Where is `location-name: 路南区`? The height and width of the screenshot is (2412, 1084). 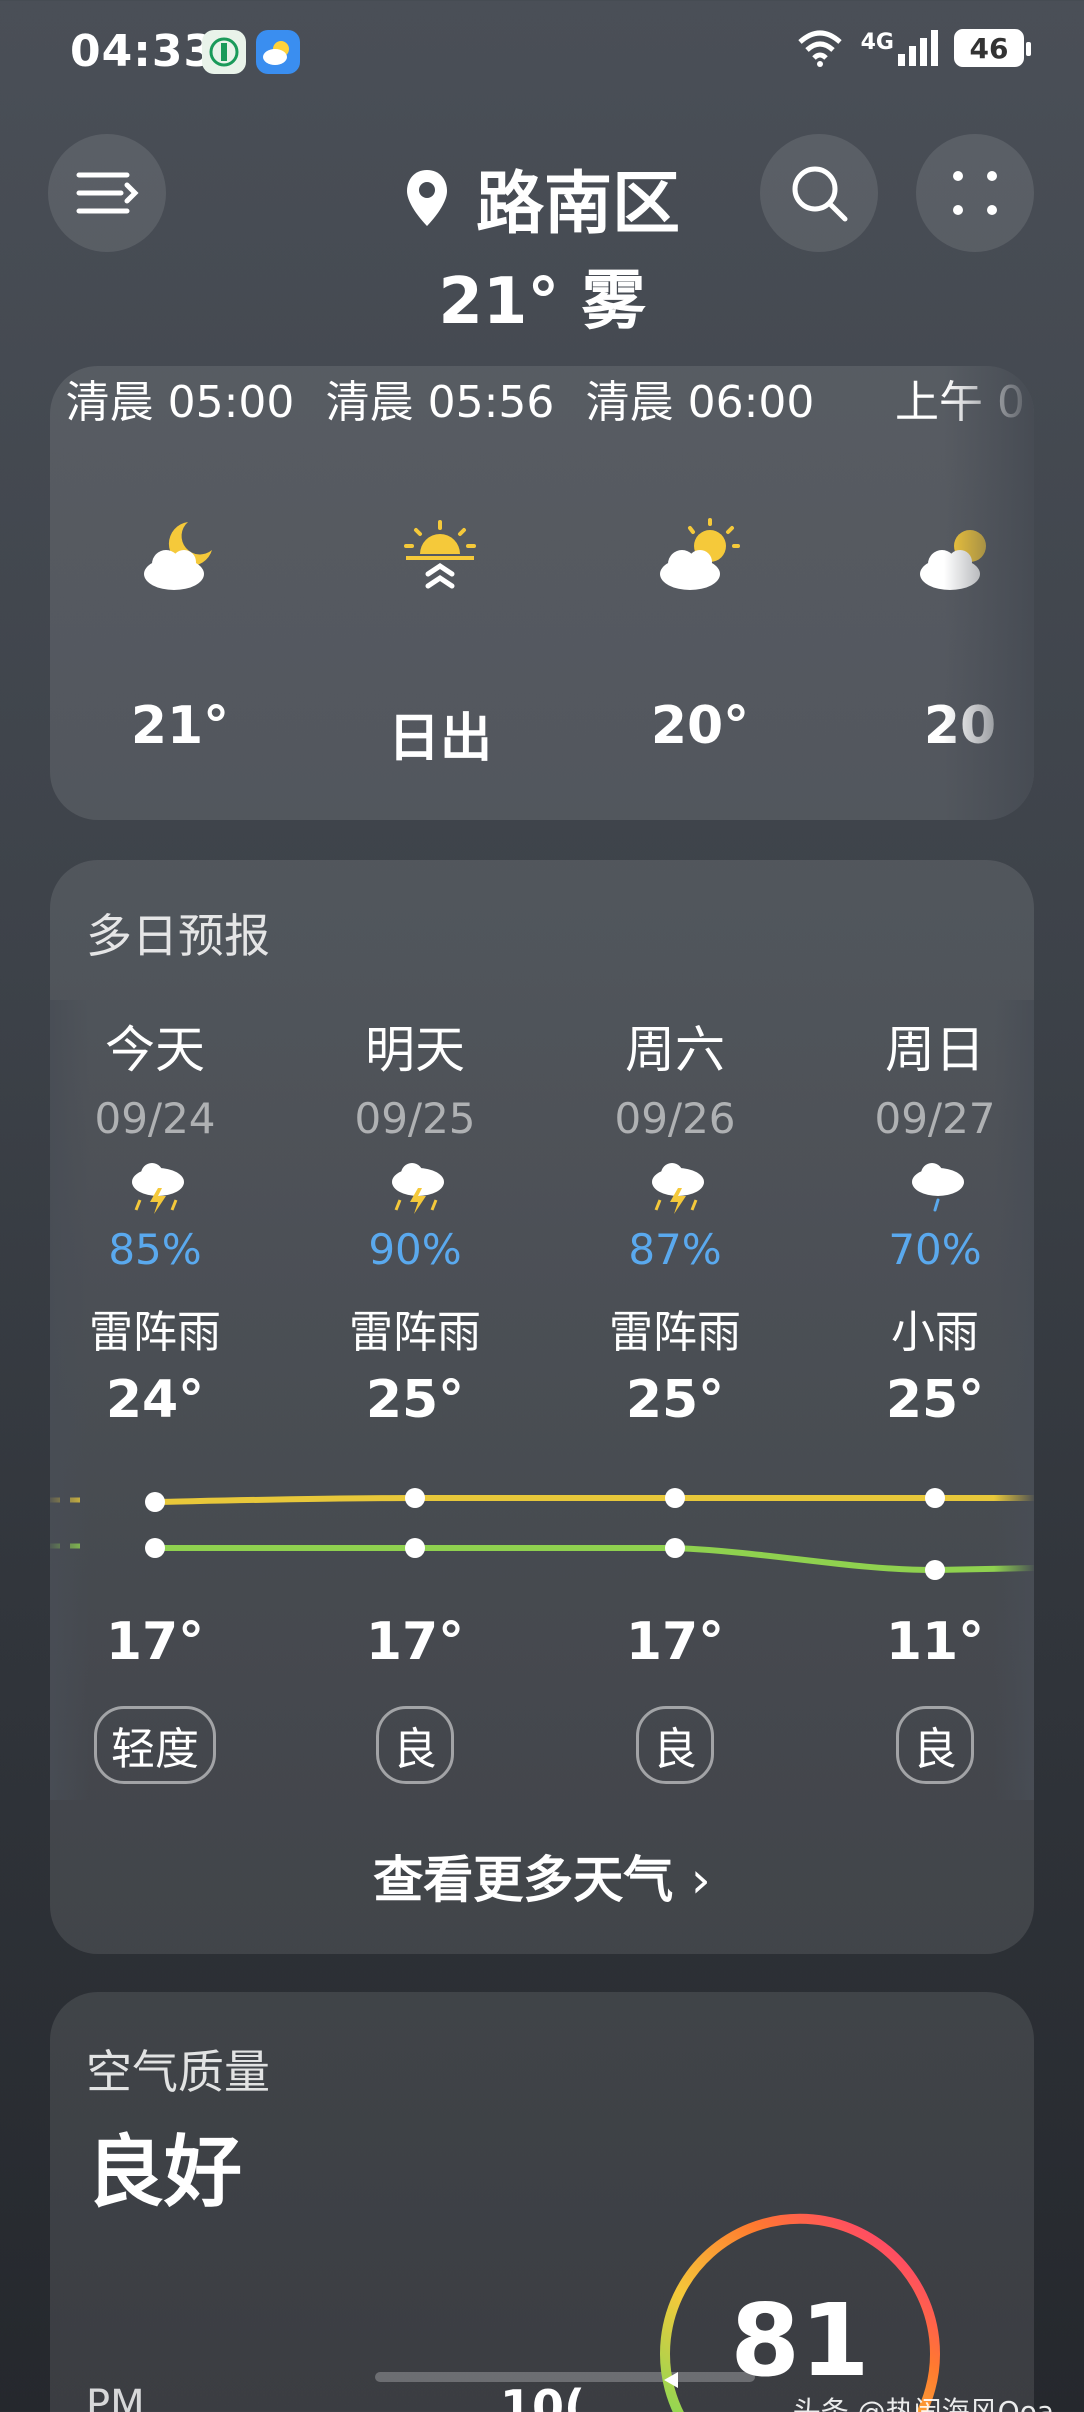
location-name: 路南区 is located at coordinates (577, 204).